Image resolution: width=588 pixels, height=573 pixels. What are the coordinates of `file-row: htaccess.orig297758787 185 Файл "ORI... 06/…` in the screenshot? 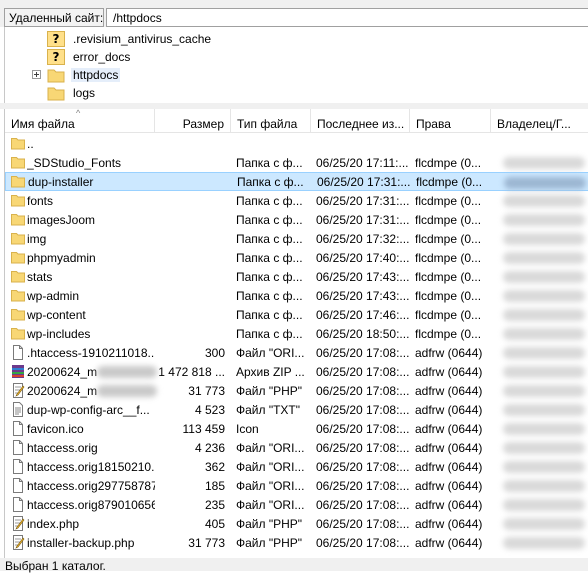 It's located at (296, 485).